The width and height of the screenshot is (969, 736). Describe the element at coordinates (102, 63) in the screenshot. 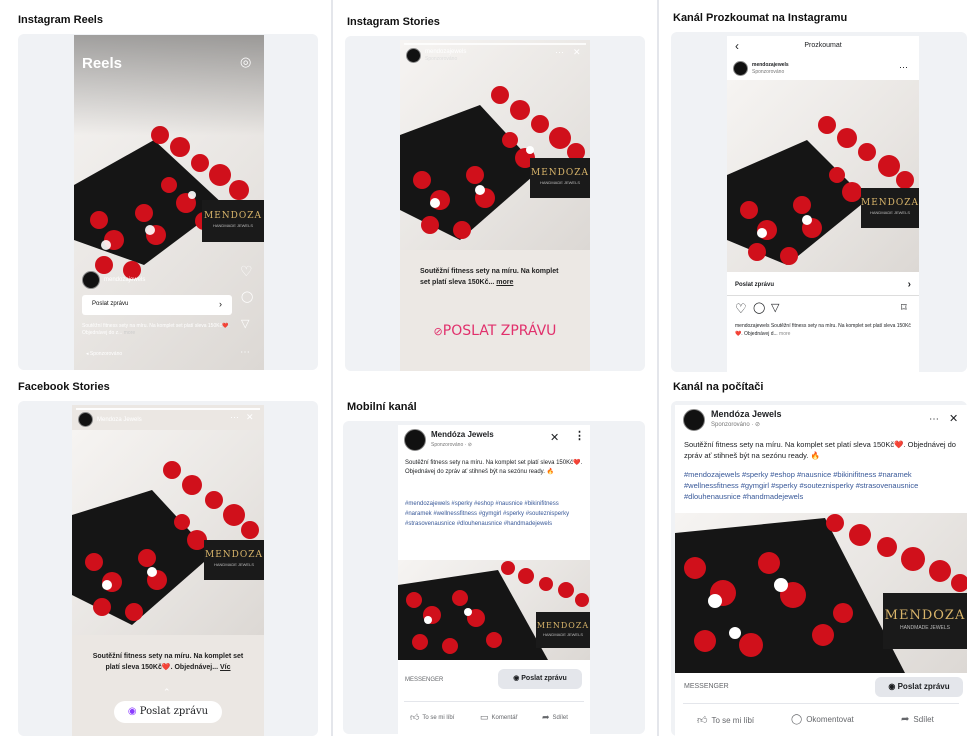

I see `reels-header-label: Reels` at that location.